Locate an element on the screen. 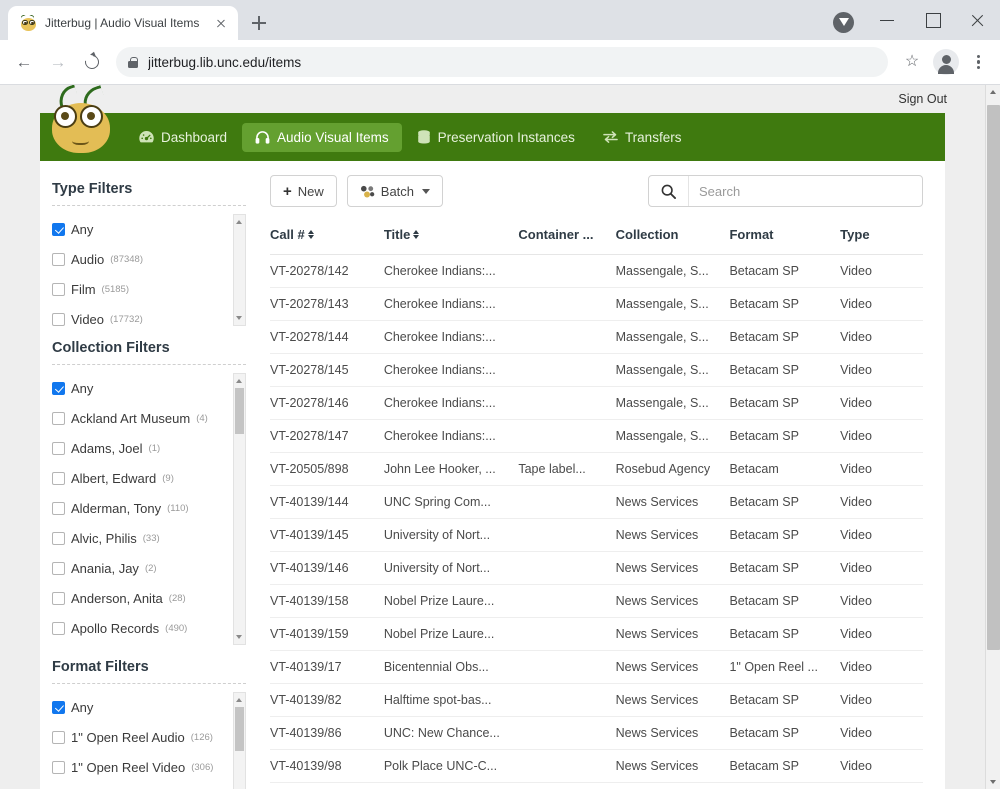  nav-item-audio-visual-items: Audio Visual Items is located at coordinates (322, 137).